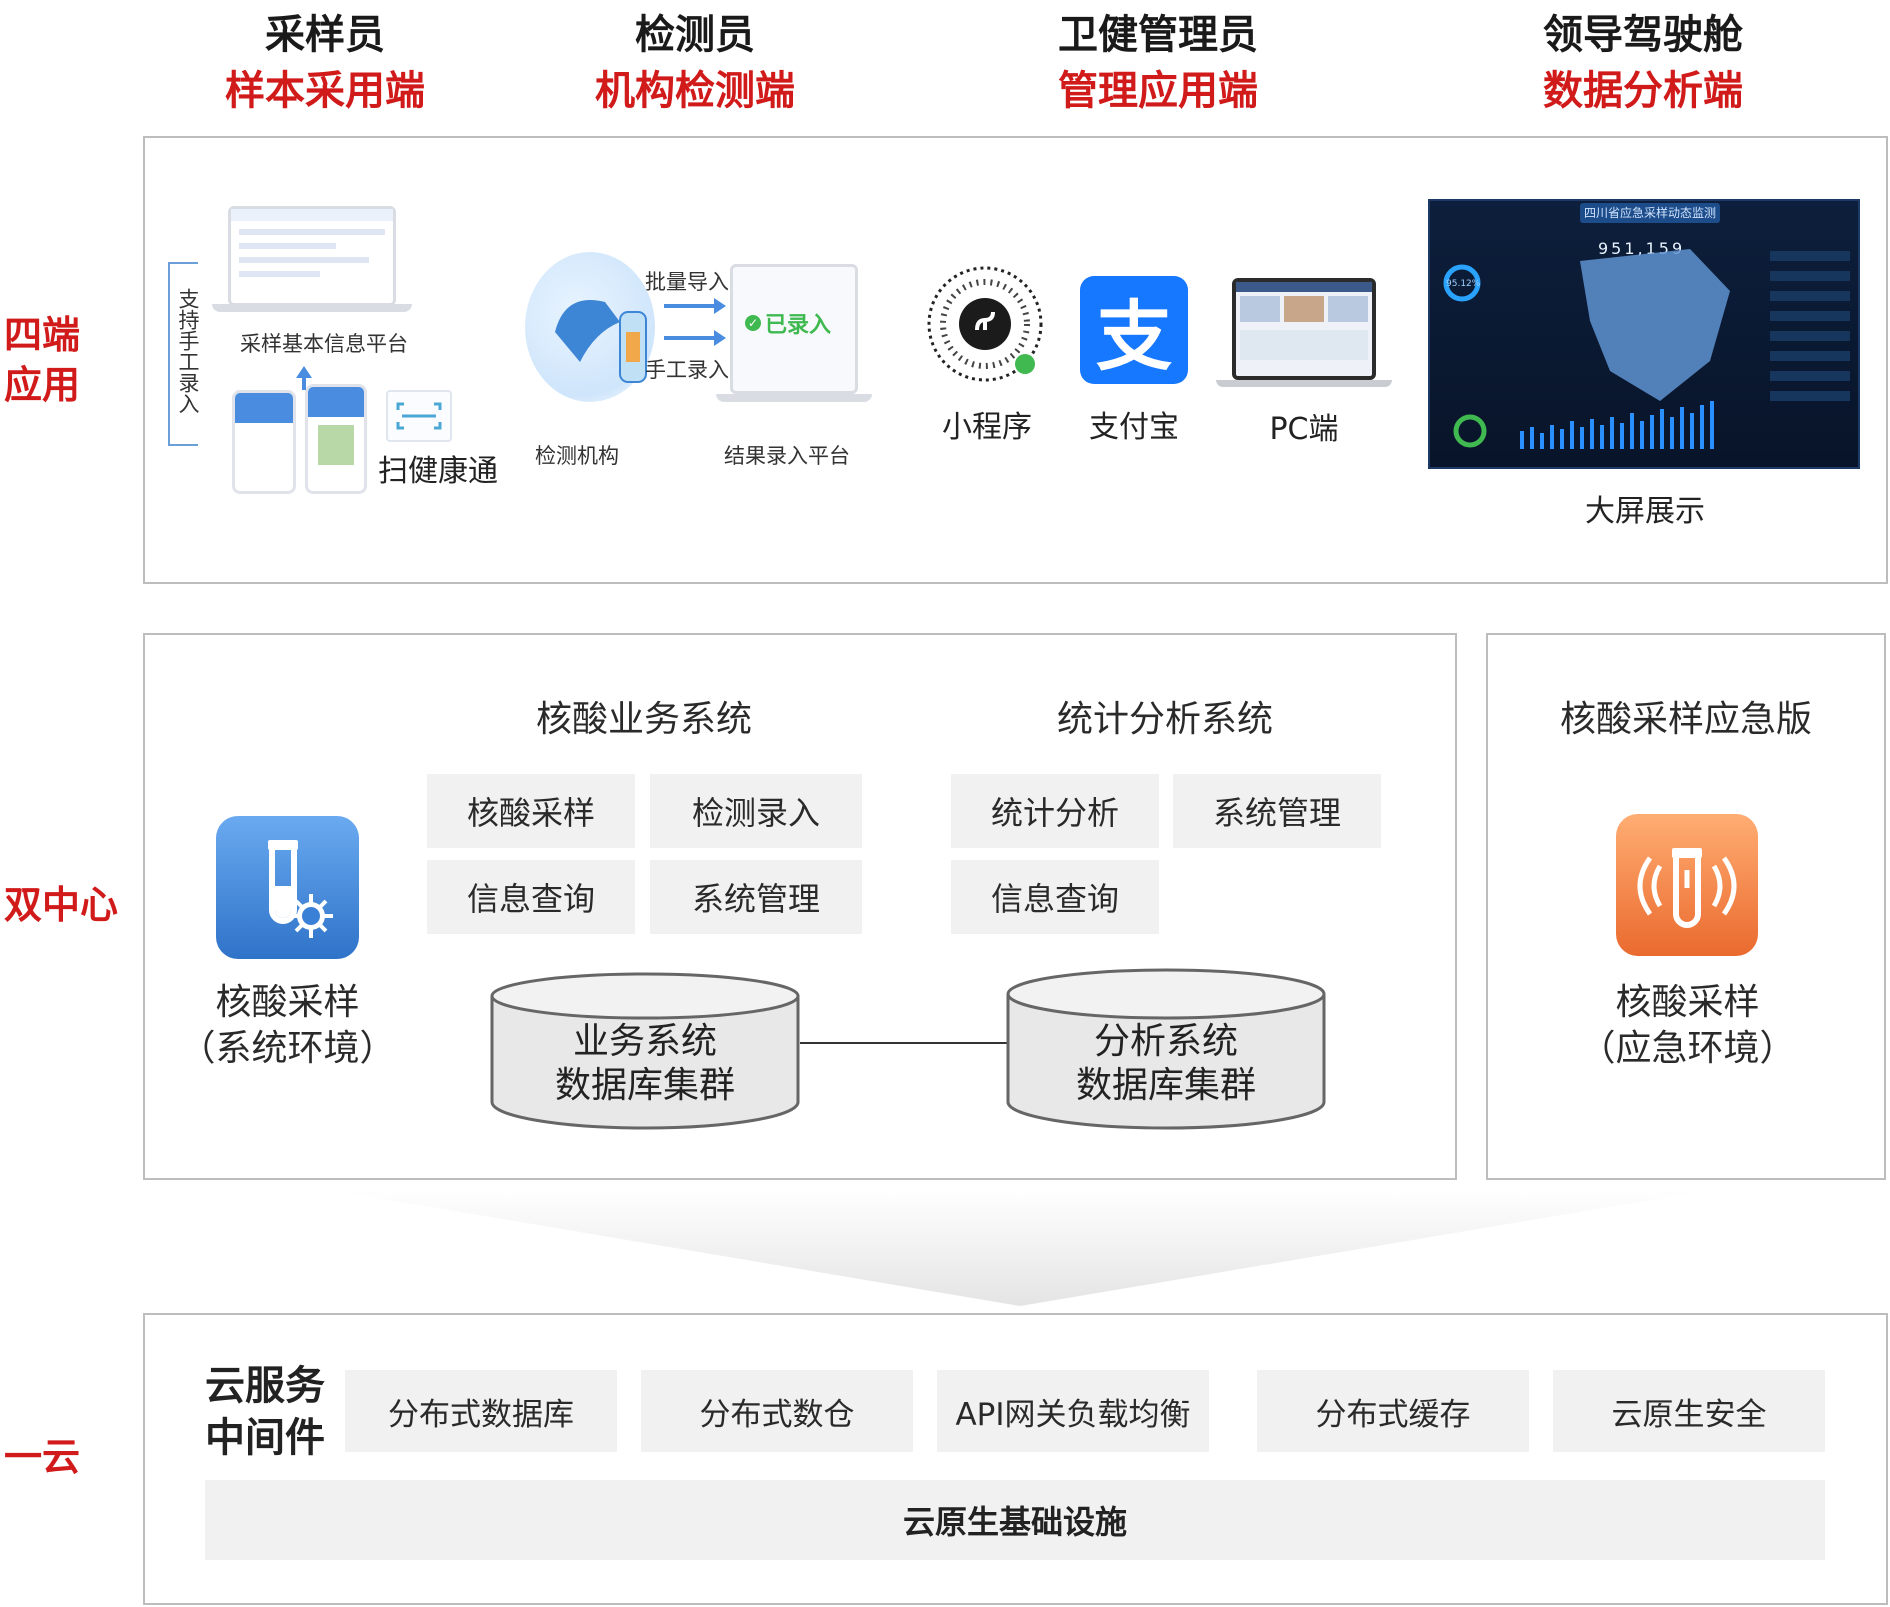  What do you see at coordinates (42, 360) in the screenshot?
I see `side-label-four-terminals: 四端 应用` at bounding box center [42, 360].